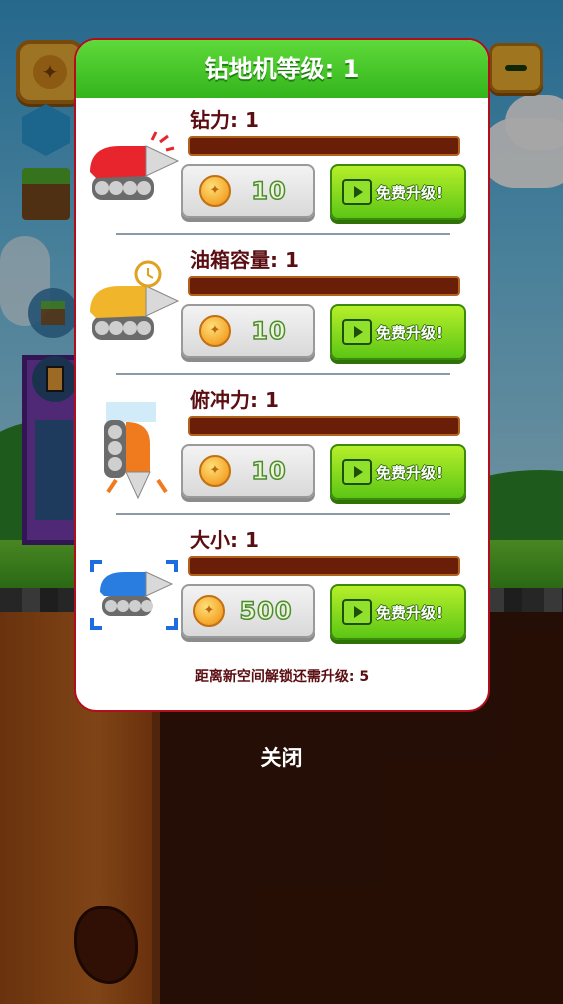  What do you see at coordinates (224, 120) in the screenshot?
I see `upgrade-label: 钻力: 1` at bounding box center [224, 120].